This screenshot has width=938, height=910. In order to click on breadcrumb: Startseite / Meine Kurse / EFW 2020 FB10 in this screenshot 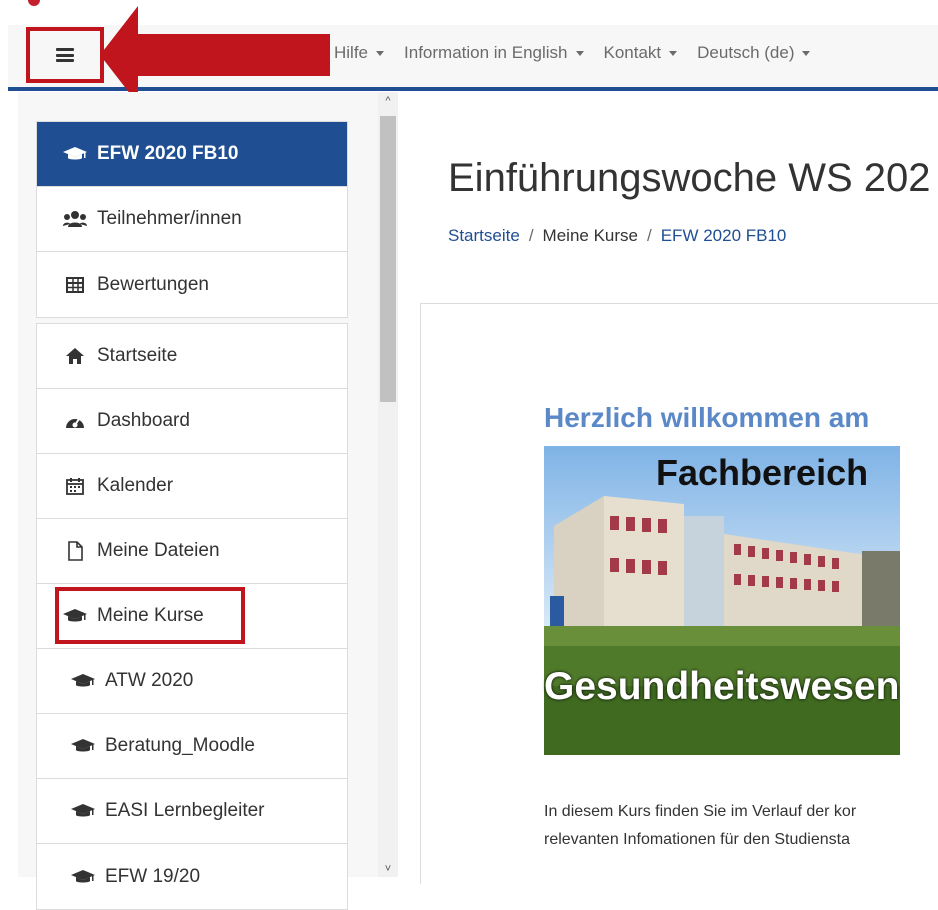, I will do `click(617, 236)`.